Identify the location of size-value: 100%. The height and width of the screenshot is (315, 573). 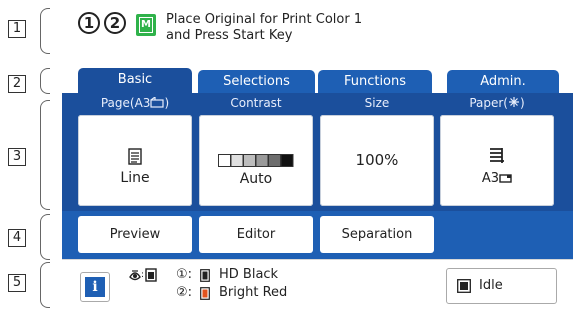
(377, 160).